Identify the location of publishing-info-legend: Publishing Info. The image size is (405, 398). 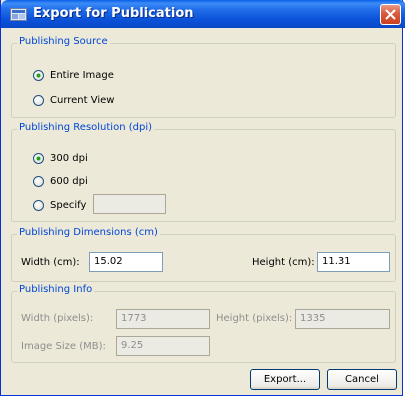
(56, 289).